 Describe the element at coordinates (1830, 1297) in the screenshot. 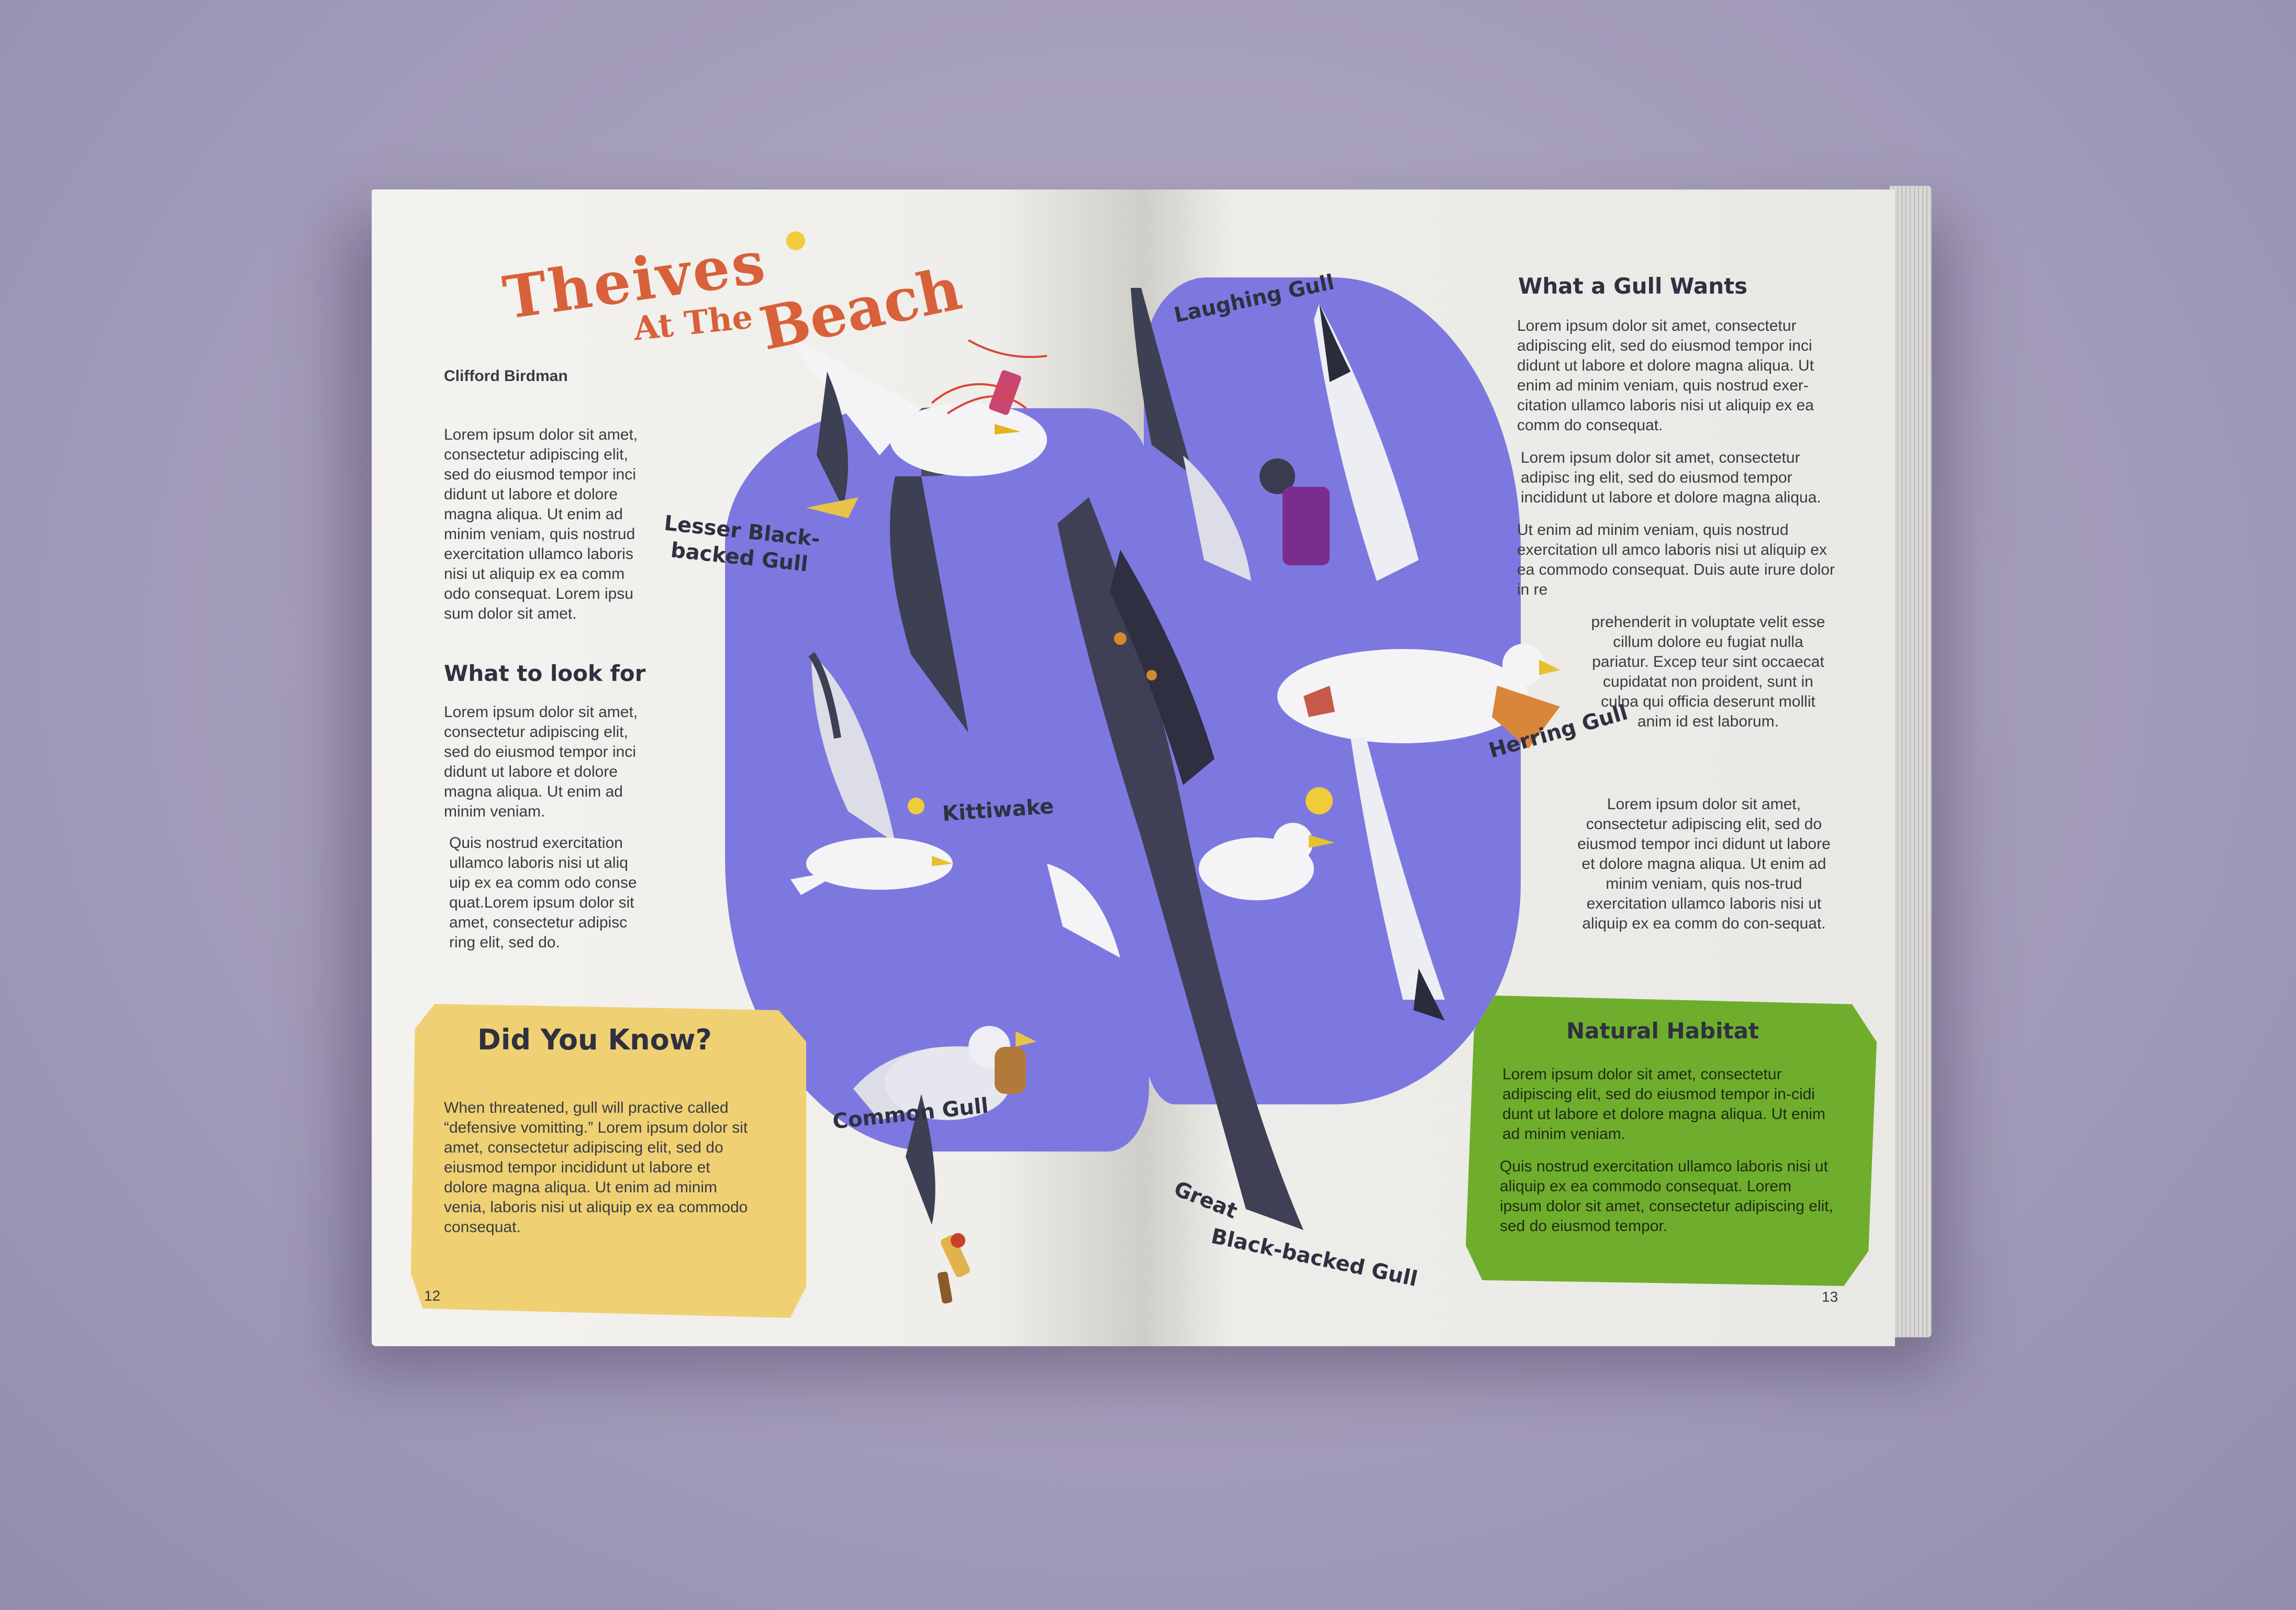

I see `page-number-right: 13` at that location.